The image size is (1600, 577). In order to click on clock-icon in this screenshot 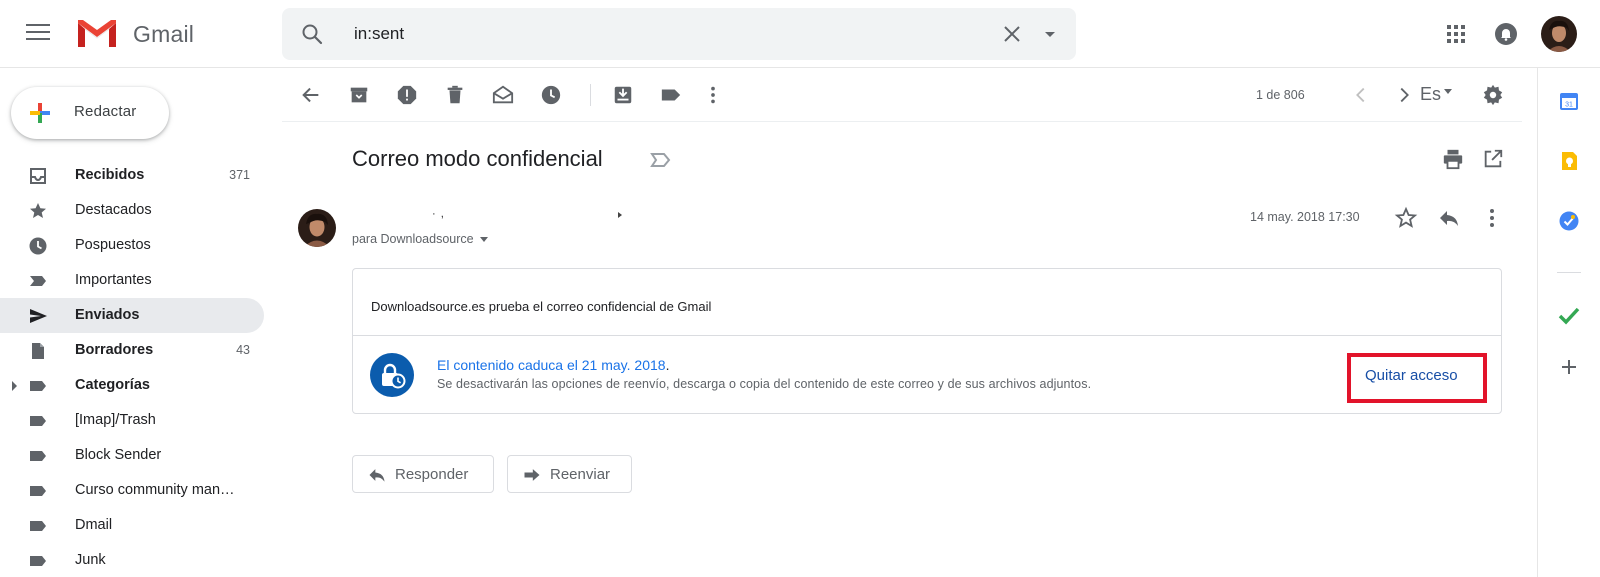, I will do `click(38, 246)`.